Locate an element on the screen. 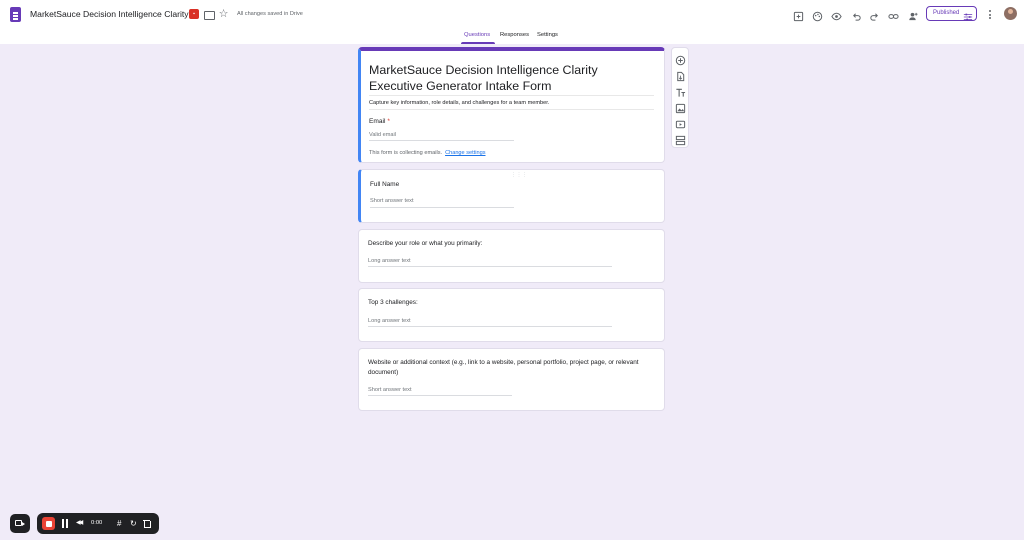 This screenshot has width=1024, height=540. description-underline is located at coordinates (511, 109).